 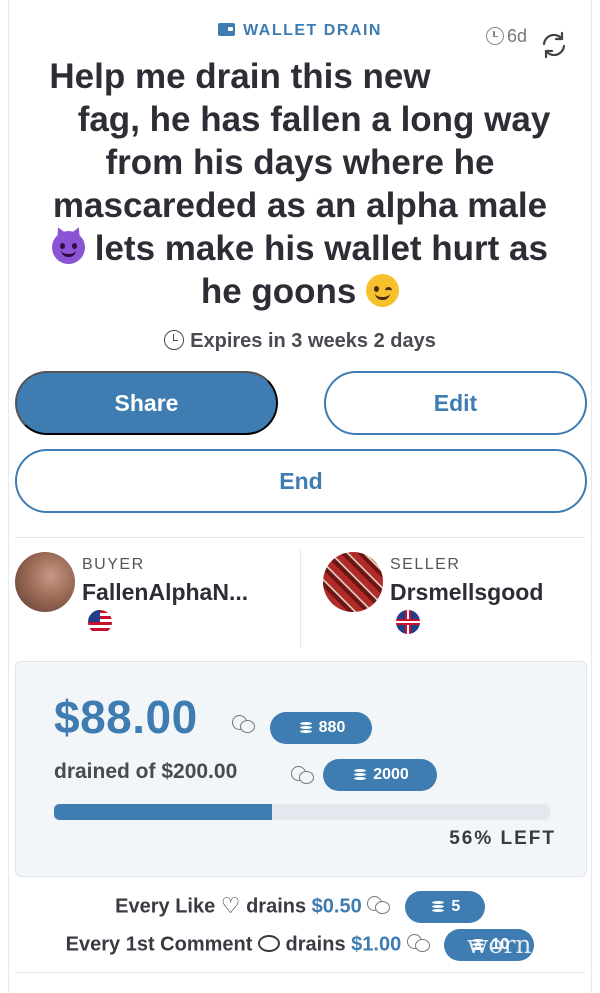 I want to click on seller-username: Drsmellsgood, so click(x=466, y=592).